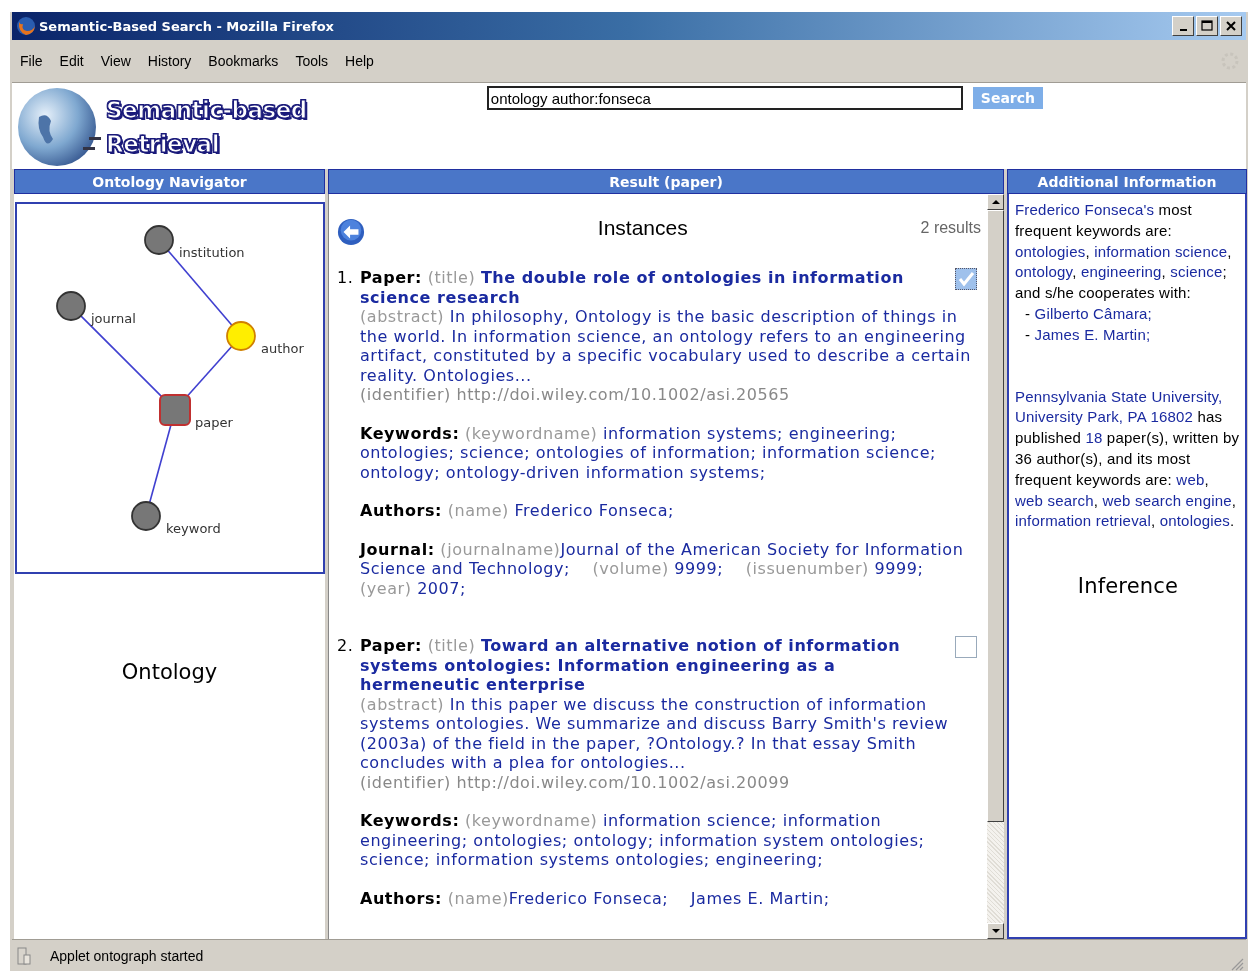 This screenshot has height=973, width=1250. Describe the element at coordinates (26, 26) in the screenshot. I see `browser-logo-icon` at that location.